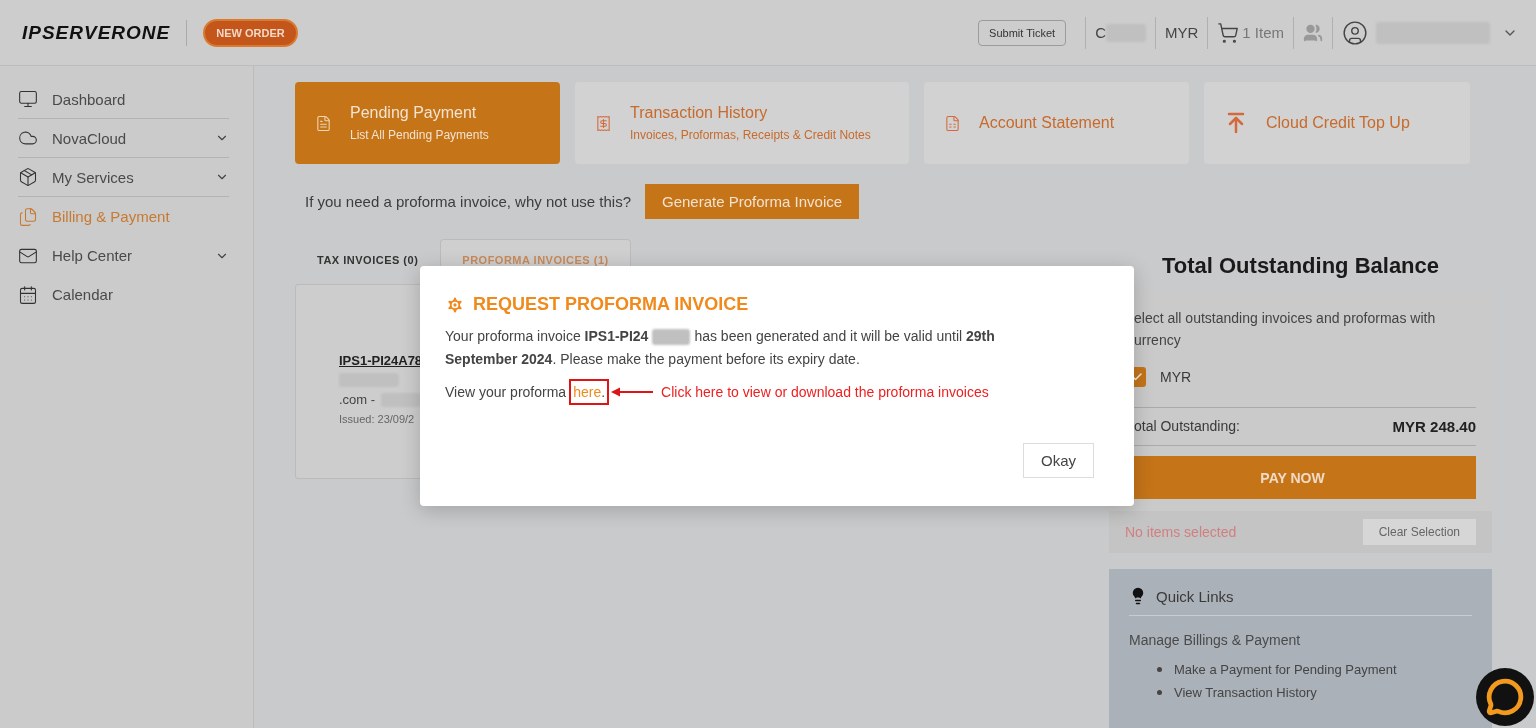 The width and height of the screenshot is (1536, 728). Describe the element at coordinates (1228, 32) in the screenshot. I see `cart-icon` at that location.